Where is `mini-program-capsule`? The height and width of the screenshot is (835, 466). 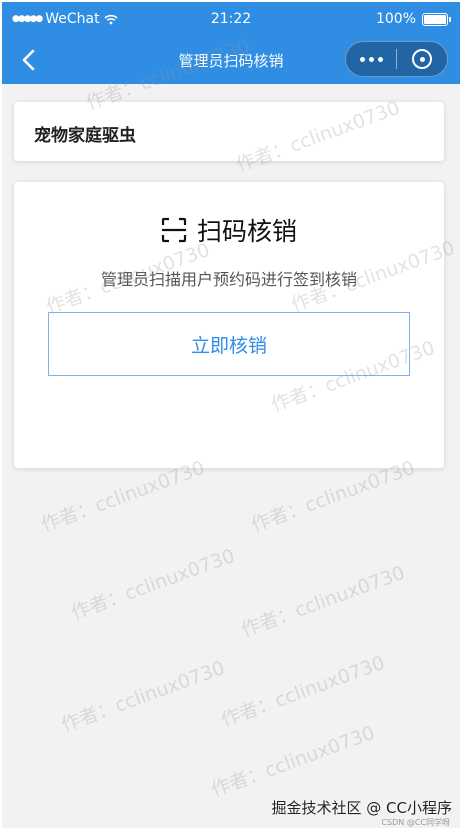
mini-program-capsule is located at coordinates (396, 59).